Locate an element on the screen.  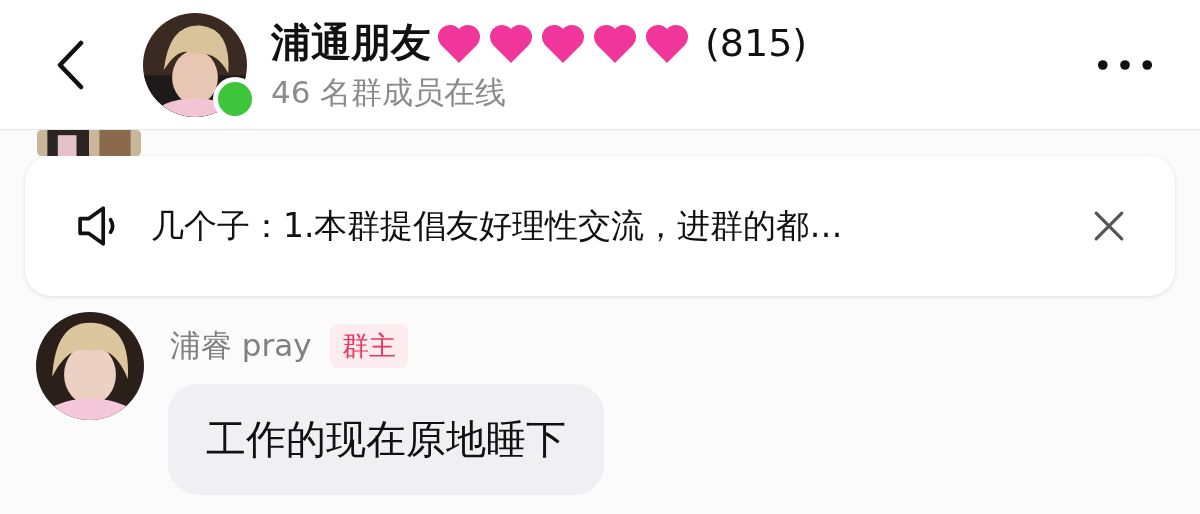
message-bubble: 工作的现在原地睡下 is located at coordinates (386, 439).